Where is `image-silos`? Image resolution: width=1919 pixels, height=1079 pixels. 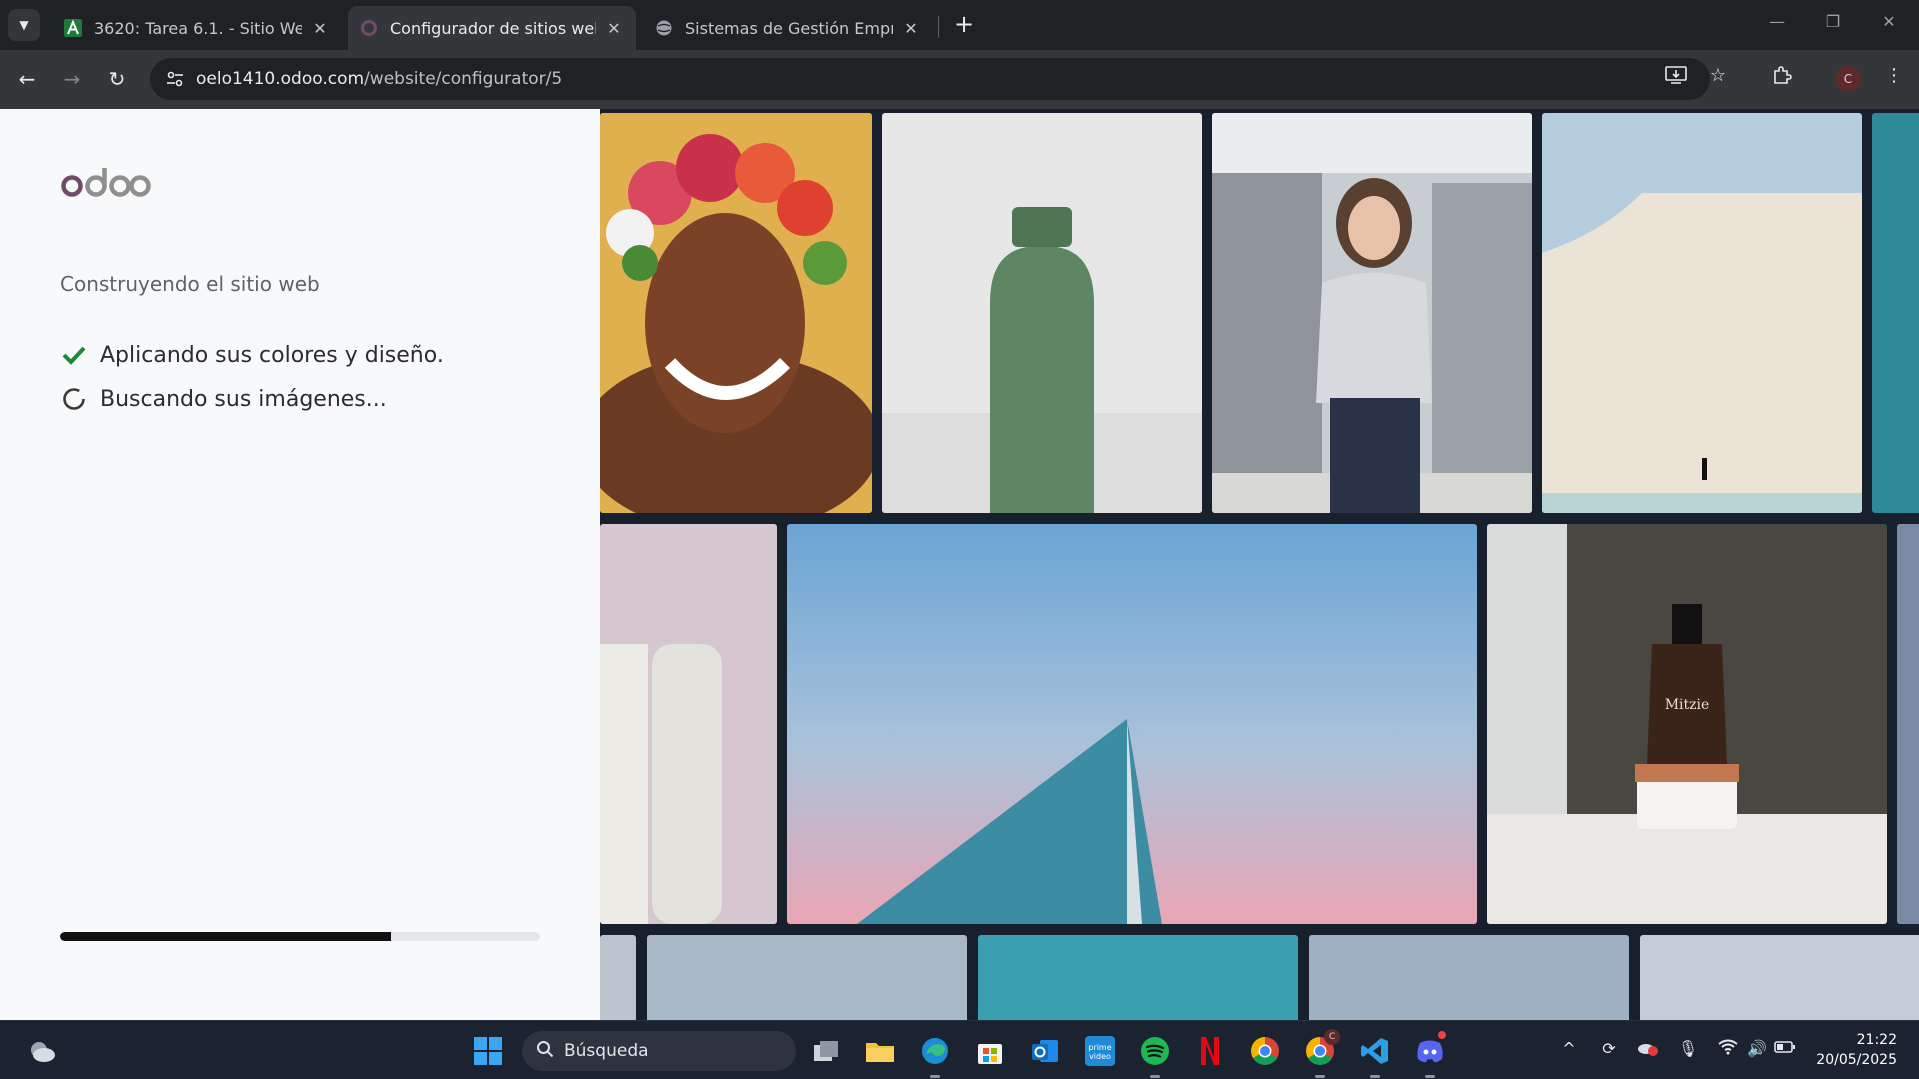
image-silos is located at coordinates (688, 724).